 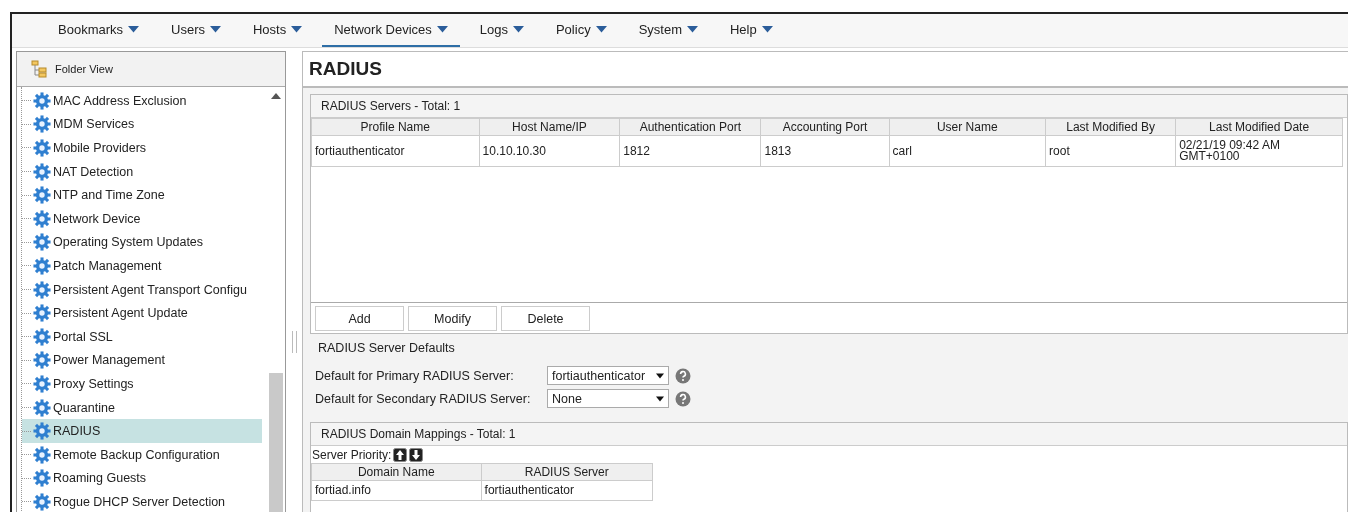 What do you see at coordinates (142, 242) in the screenshot?
I see `tree-item: Operating System Updates` at bounding box center [142, 242].